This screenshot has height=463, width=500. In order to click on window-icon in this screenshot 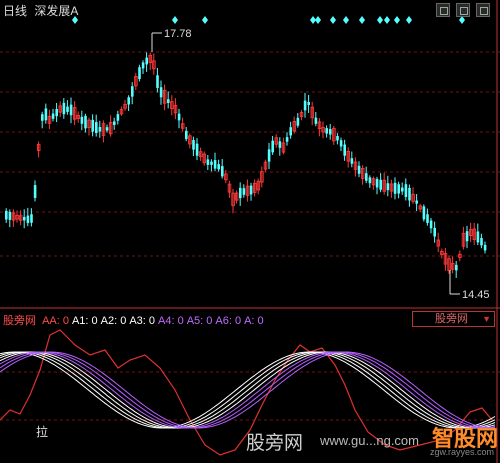, I will do `click(443, 10)`.